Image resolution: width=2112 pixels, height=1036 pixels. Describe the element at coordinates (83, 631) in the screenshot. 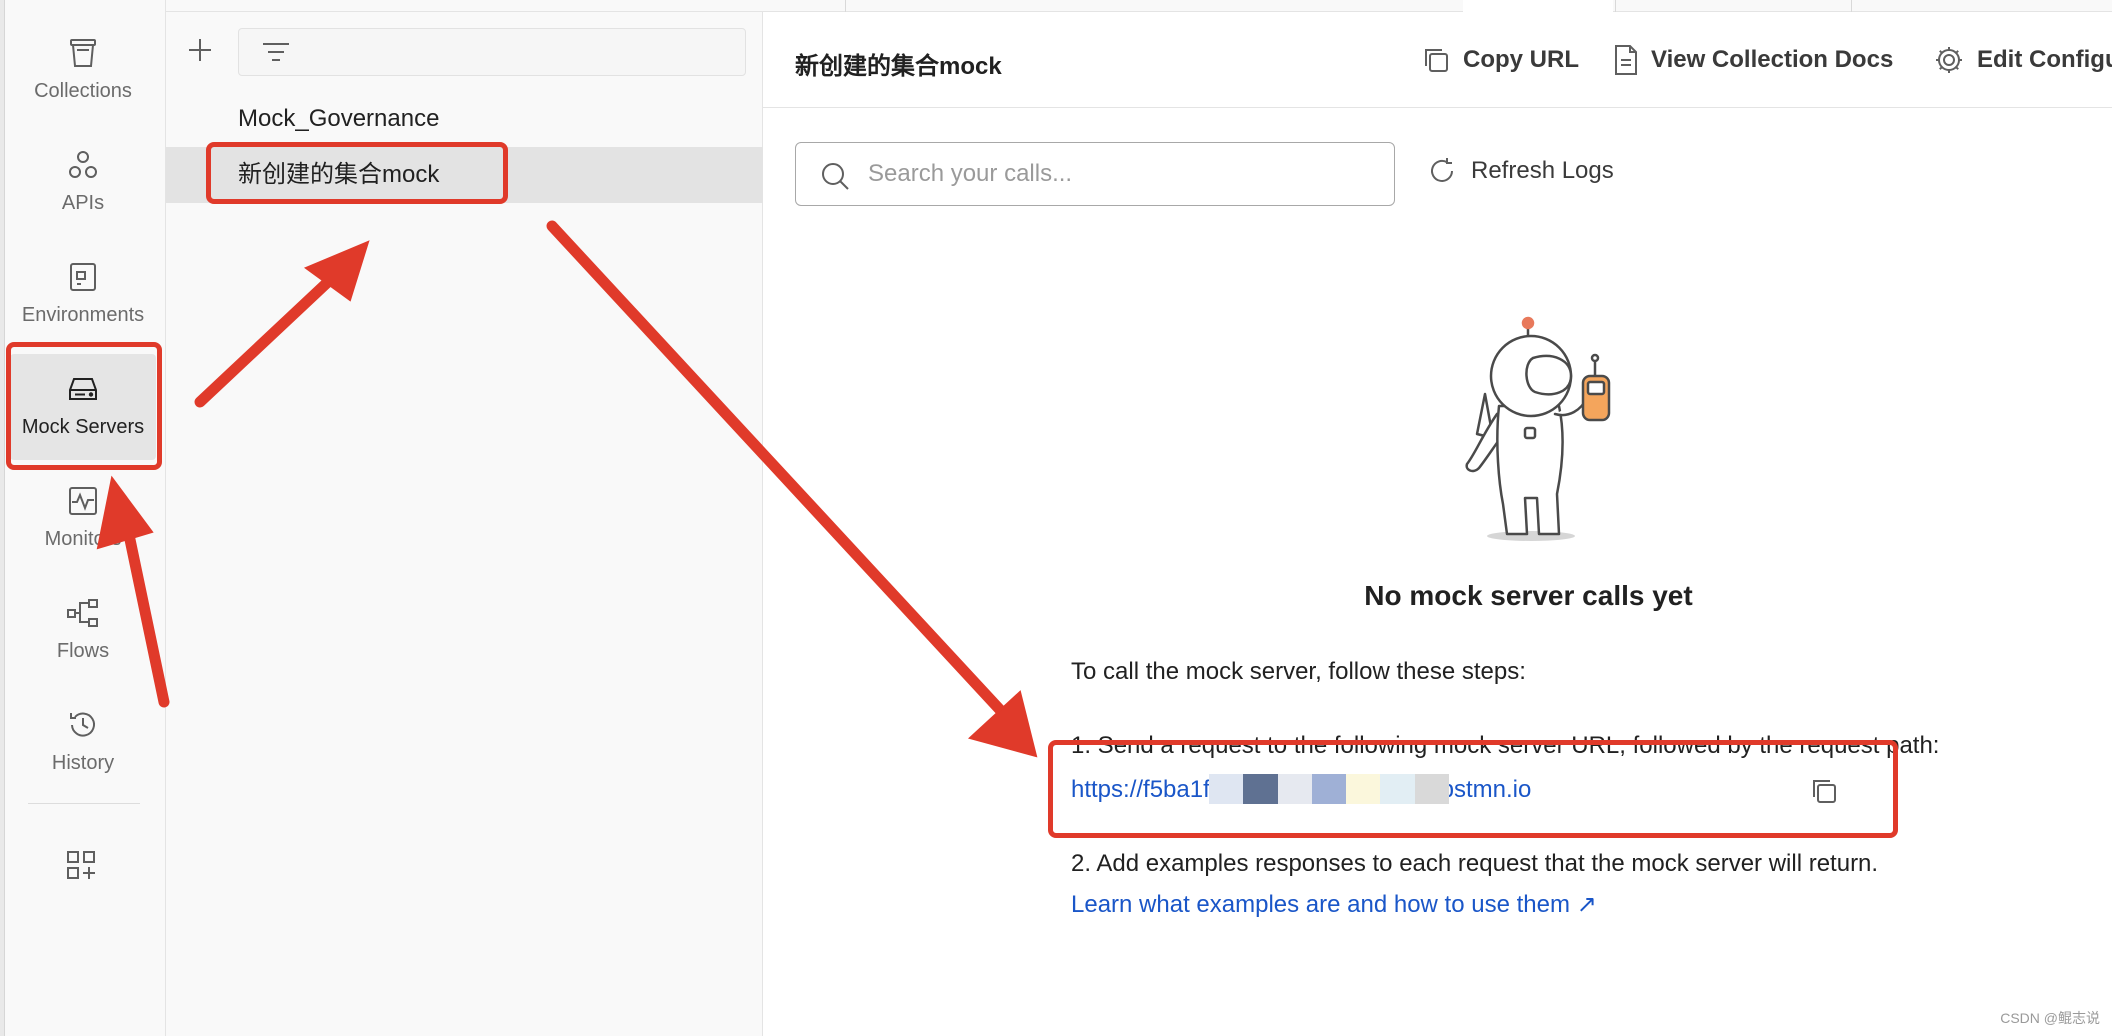

I see `rail-item-flows: Flows` at that location.